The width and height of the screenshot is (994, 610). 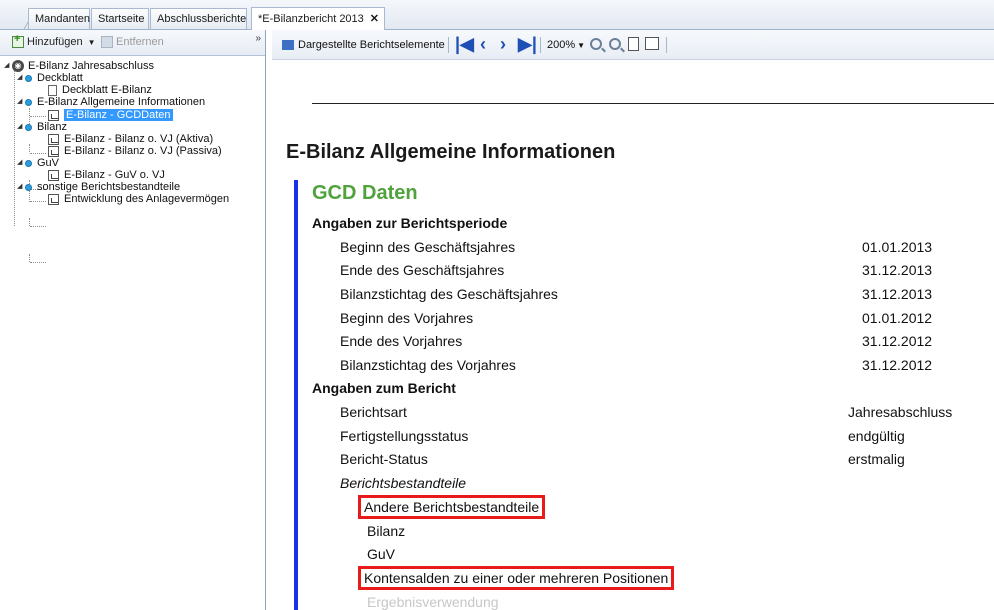 I want to click on tree-node-label: Deckblatt E-Bilanz, so click(x=107, y=90).